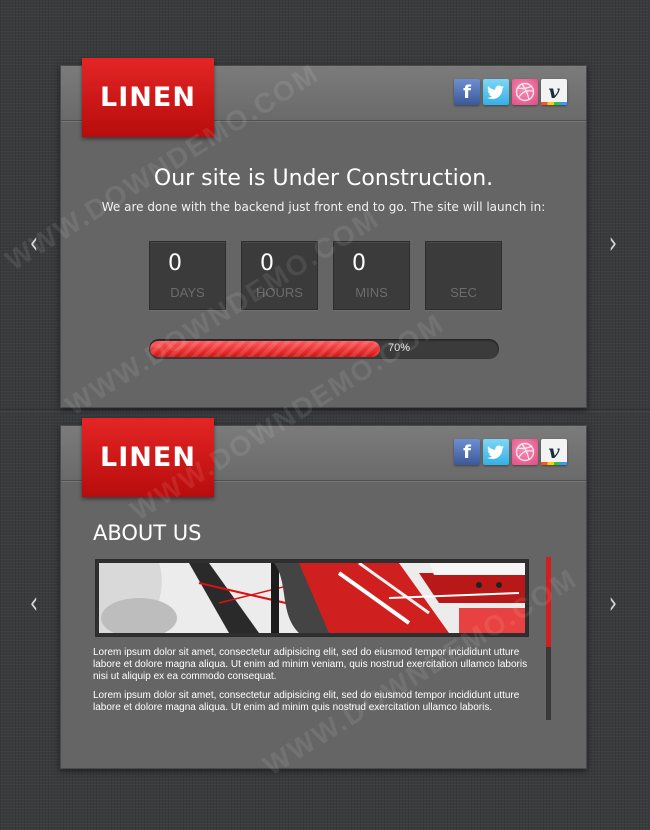 This screenshot has height=830, width=650. What do you see at coordinates (325, 410) in the screenshot?
I see `section-divider` at bounding box center [325, 410].